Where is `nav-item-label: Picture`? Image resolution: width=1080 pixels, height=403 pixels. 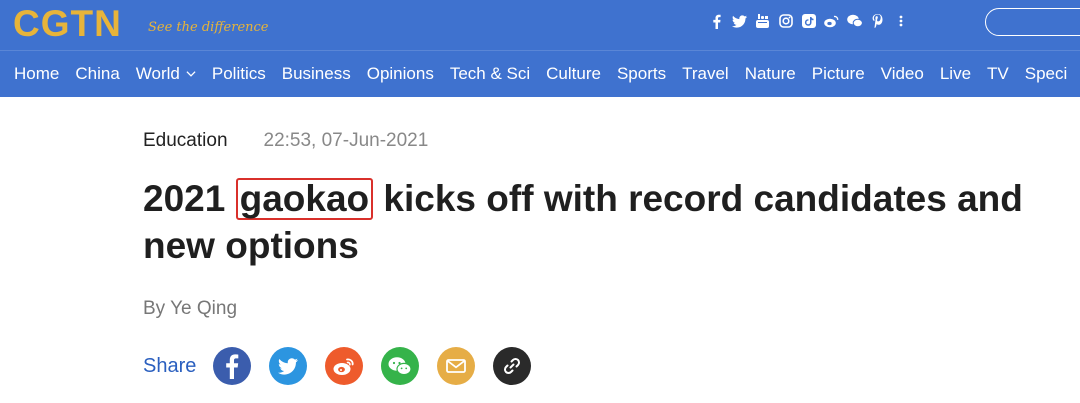
nav-item-label: Picture is located at coordinates (838, 73).